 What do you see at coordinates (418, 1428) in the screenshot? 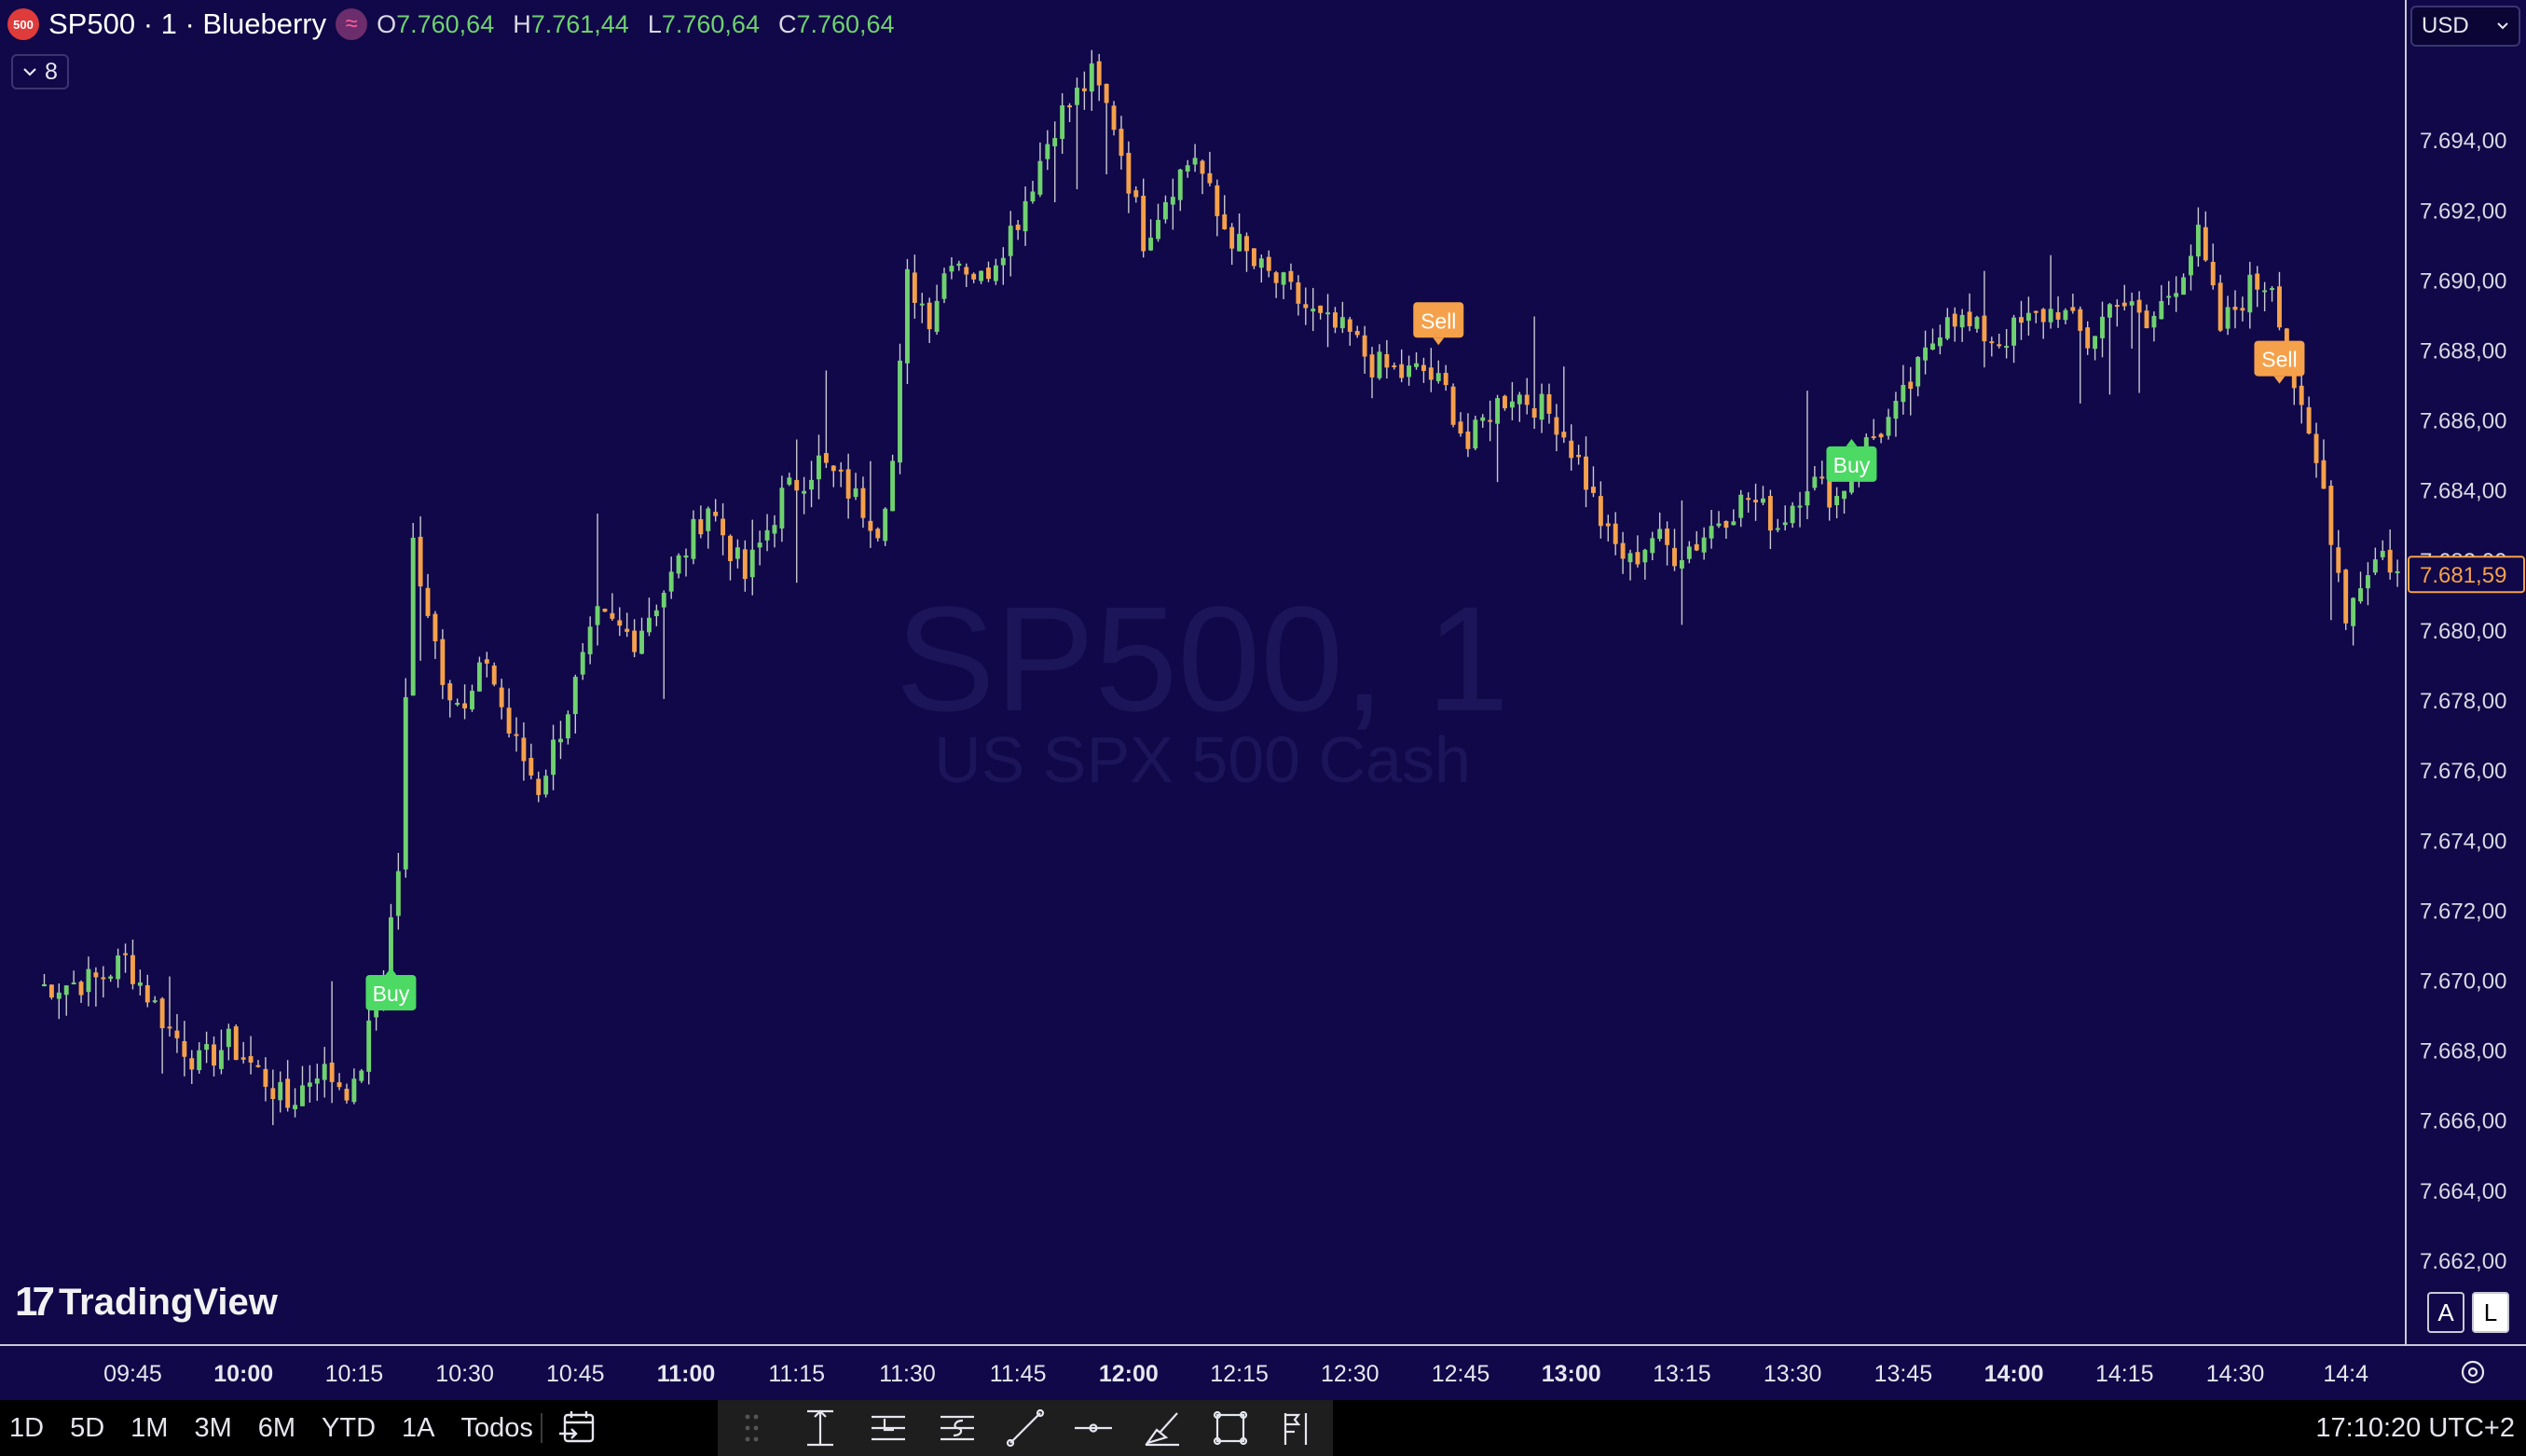
I see `range-button-1a: 1A` at bounding box center [418, 1428].